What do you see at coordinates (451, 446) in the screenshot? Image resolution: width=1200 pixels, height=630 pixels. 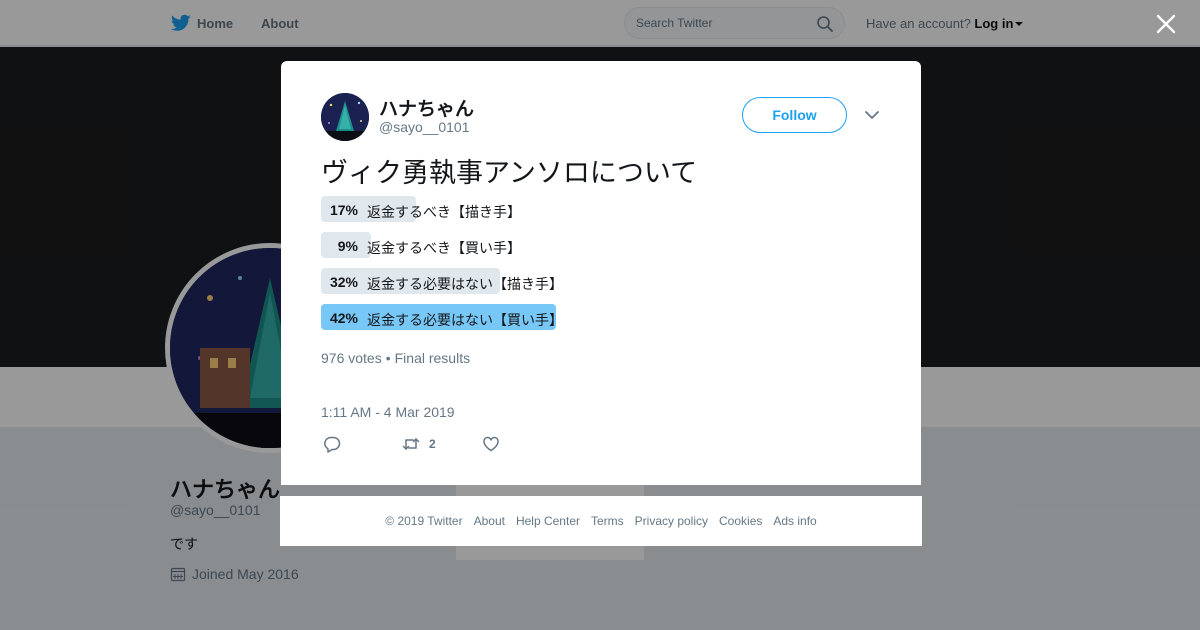 I see `tweet-actions: 2` at bounding box center [451, 446].